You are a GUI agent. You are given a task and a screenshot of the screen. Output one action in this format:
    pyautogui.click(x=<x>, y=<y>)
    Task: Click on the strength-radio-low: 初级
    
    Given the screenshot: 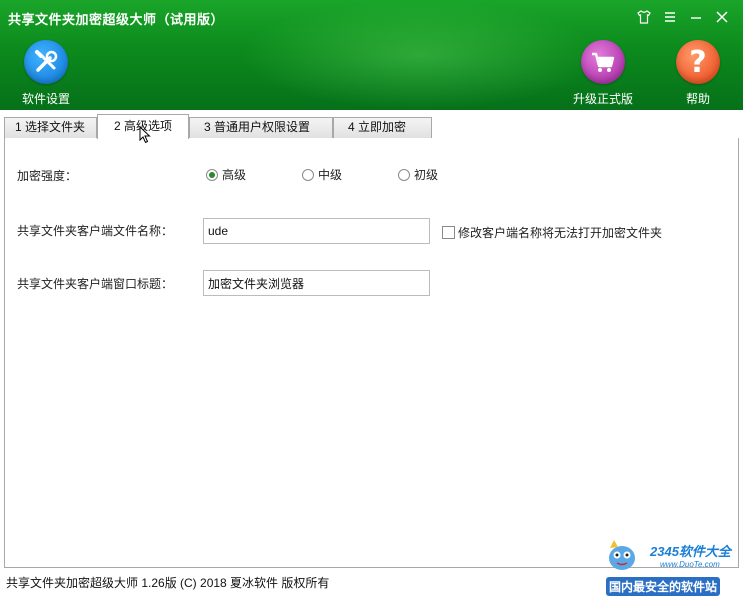 What is the action you would take?
    pyautogui.click(x=418, y=174)
    